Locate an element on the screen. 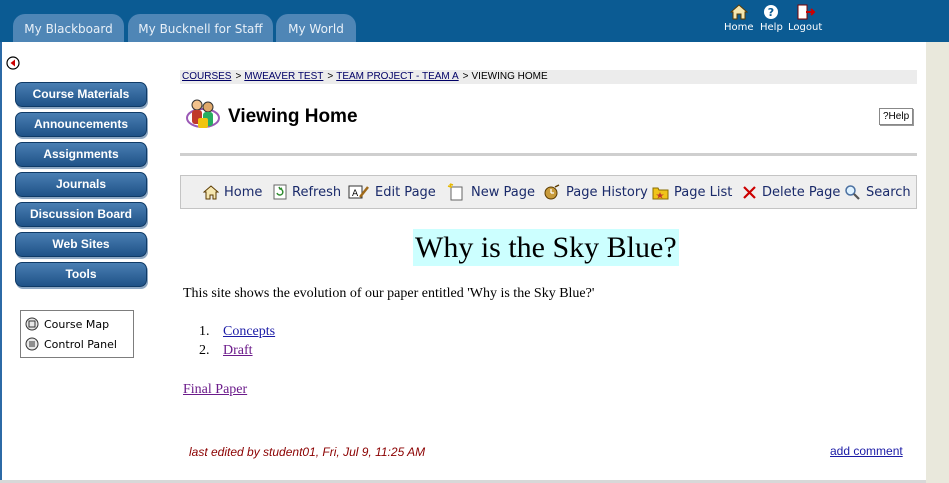  breadcrumb-team: TEAM PROJECT - TEAM A is located at coordinates (397, 76).